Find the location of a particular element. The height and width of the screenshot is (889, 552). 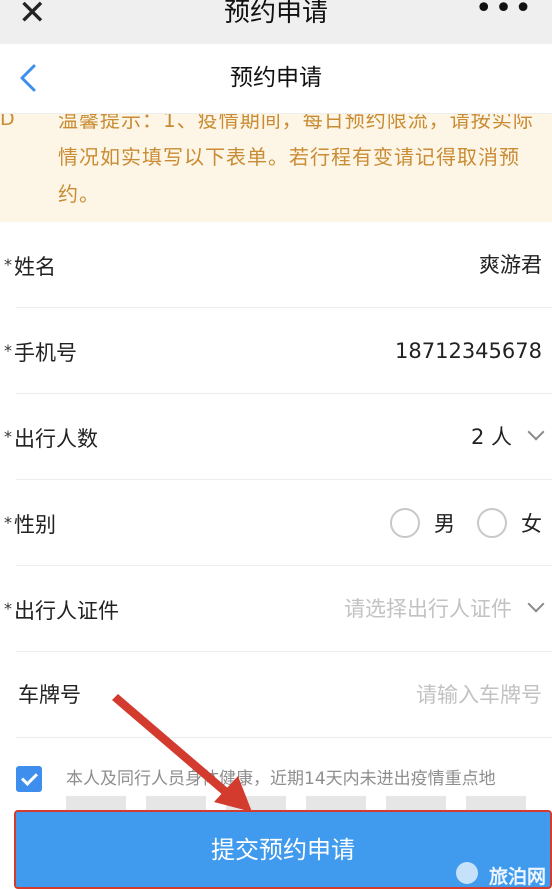

agreement-checkbox is located at coordinates (29, 779).